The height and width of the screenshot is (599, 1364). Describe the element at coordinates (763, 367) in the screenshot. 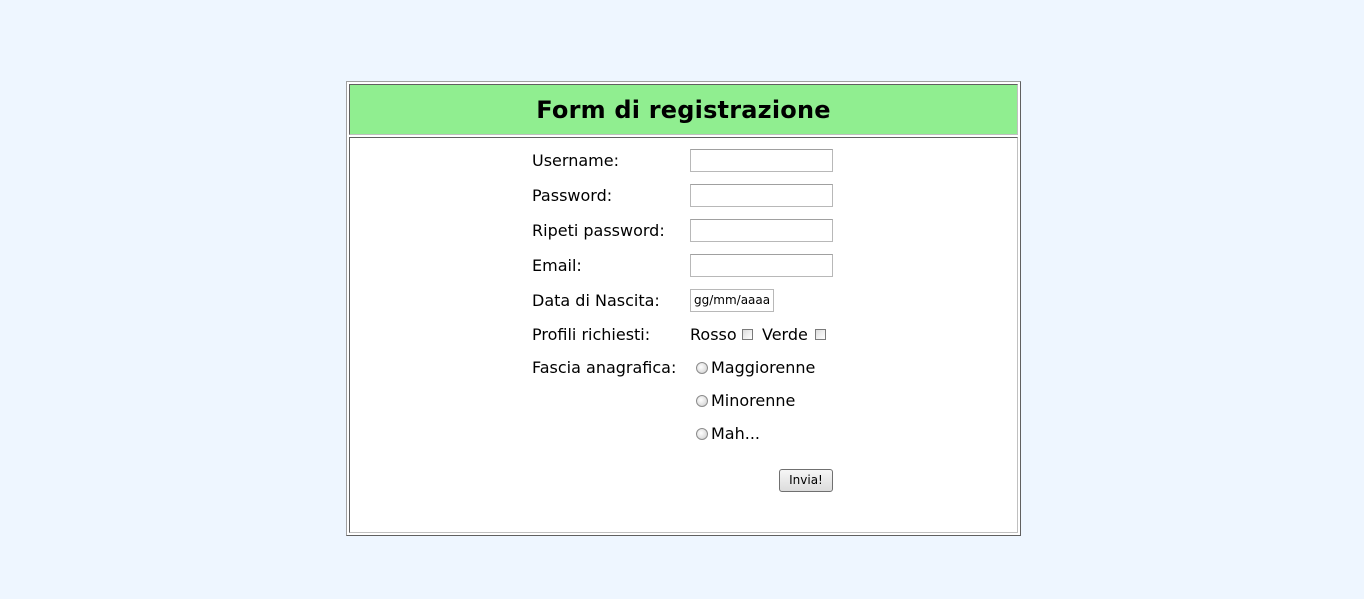

I see `age-maggiorenne-label: Maggiorenne` at that location.